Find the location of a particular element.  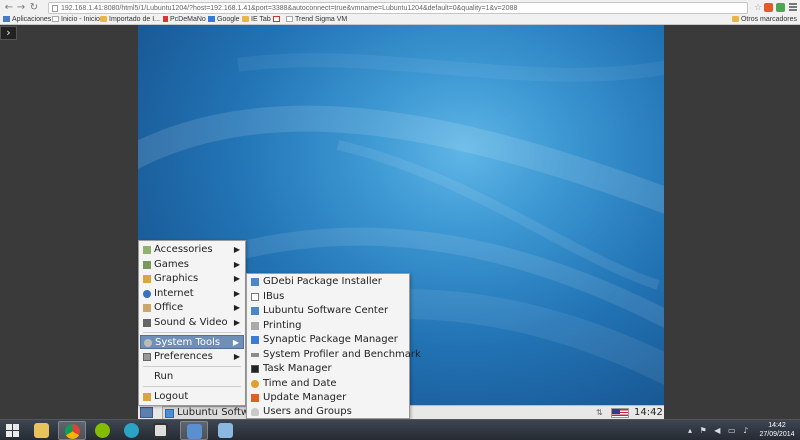

remote-desktop-icon is located at coordinates (194, 431).